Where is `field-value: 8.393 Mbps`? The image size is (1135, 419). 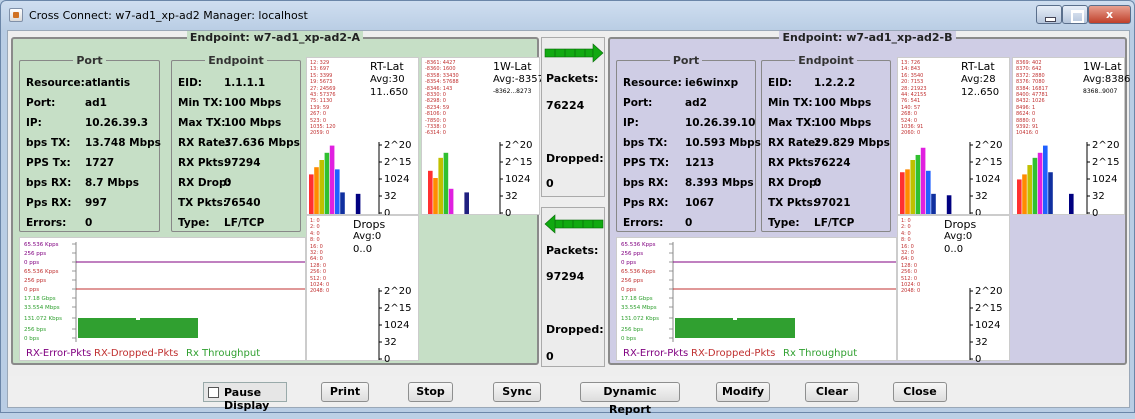 field-value: 8.393 Mbps is located at coordinates (719, 183).